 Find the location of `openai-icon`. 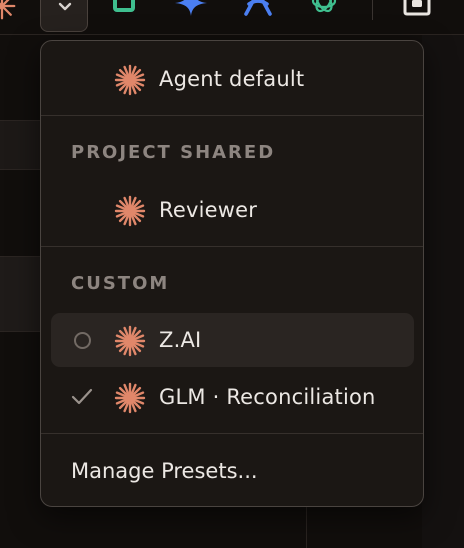

openai-icon is located at coordinates (324, 8).